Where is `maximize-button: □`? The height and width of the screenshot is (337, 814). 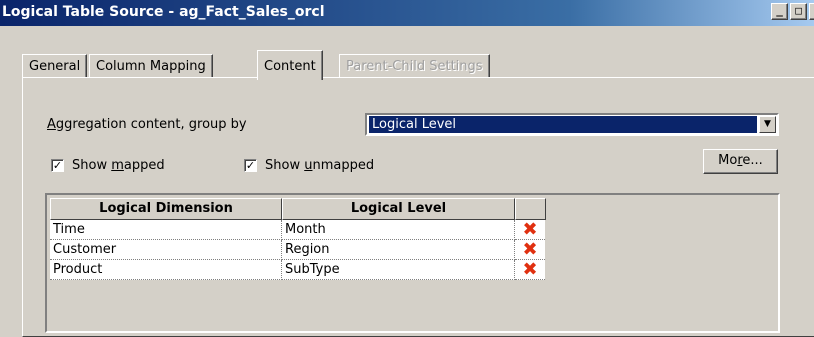 maximize-button: □ is located at coordinates (798, 11).